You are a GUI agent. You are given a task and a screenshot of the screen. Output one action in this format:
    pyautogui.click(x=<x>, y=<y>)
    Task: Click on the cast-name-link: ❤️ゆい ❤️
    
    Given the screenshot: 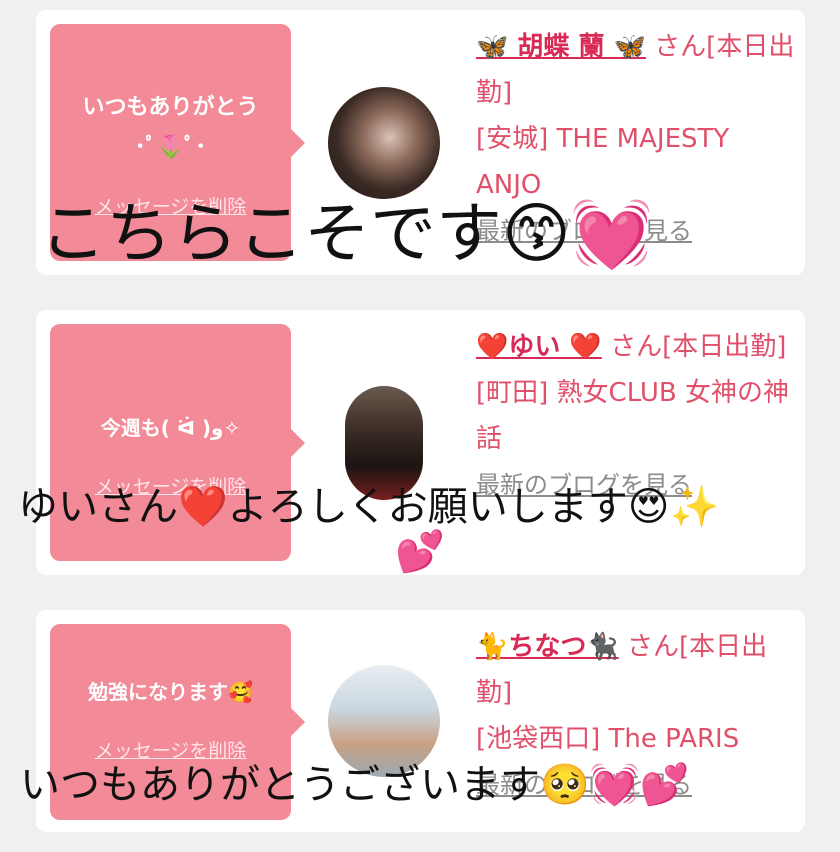 What is the action you would take?
    pyautogui.click(x=539, y=347)
    